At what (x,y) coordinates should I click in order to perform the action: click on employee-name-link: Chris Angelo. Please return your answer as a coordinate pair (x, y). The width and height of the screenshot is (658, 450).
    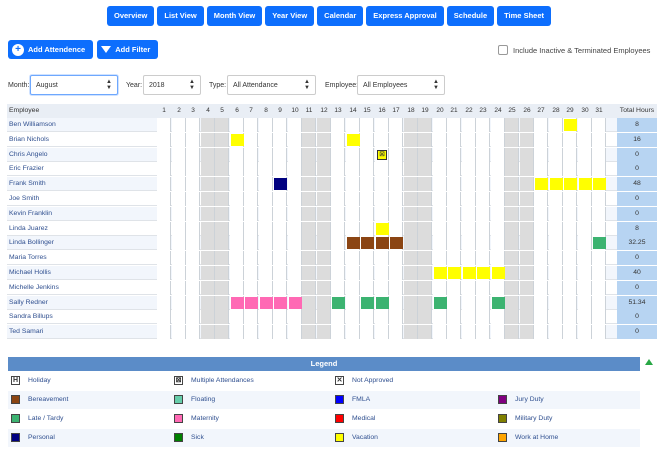
    Looking at the image, I should click on (28, 154).